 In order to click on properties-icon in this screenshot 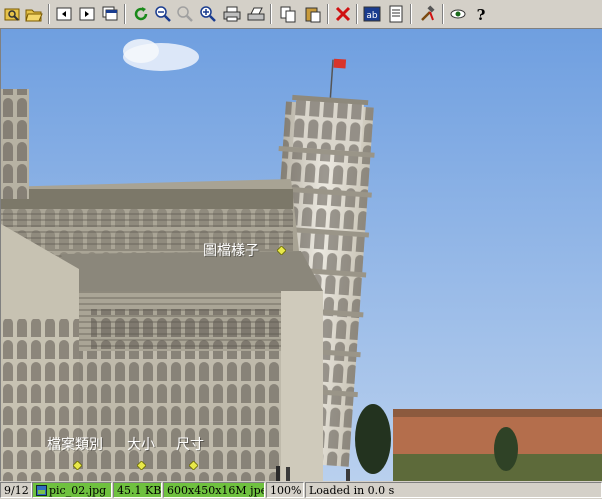, I will do `click(396, 14)`.